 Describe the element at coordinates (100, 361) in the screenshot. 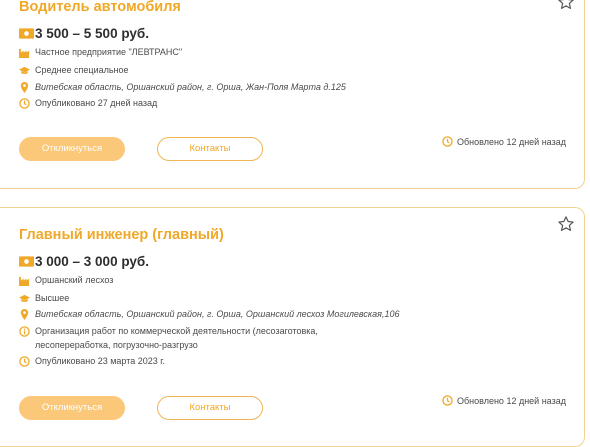

I see `published-date: Опубликовано 23 марта 2023 г.` at that location.